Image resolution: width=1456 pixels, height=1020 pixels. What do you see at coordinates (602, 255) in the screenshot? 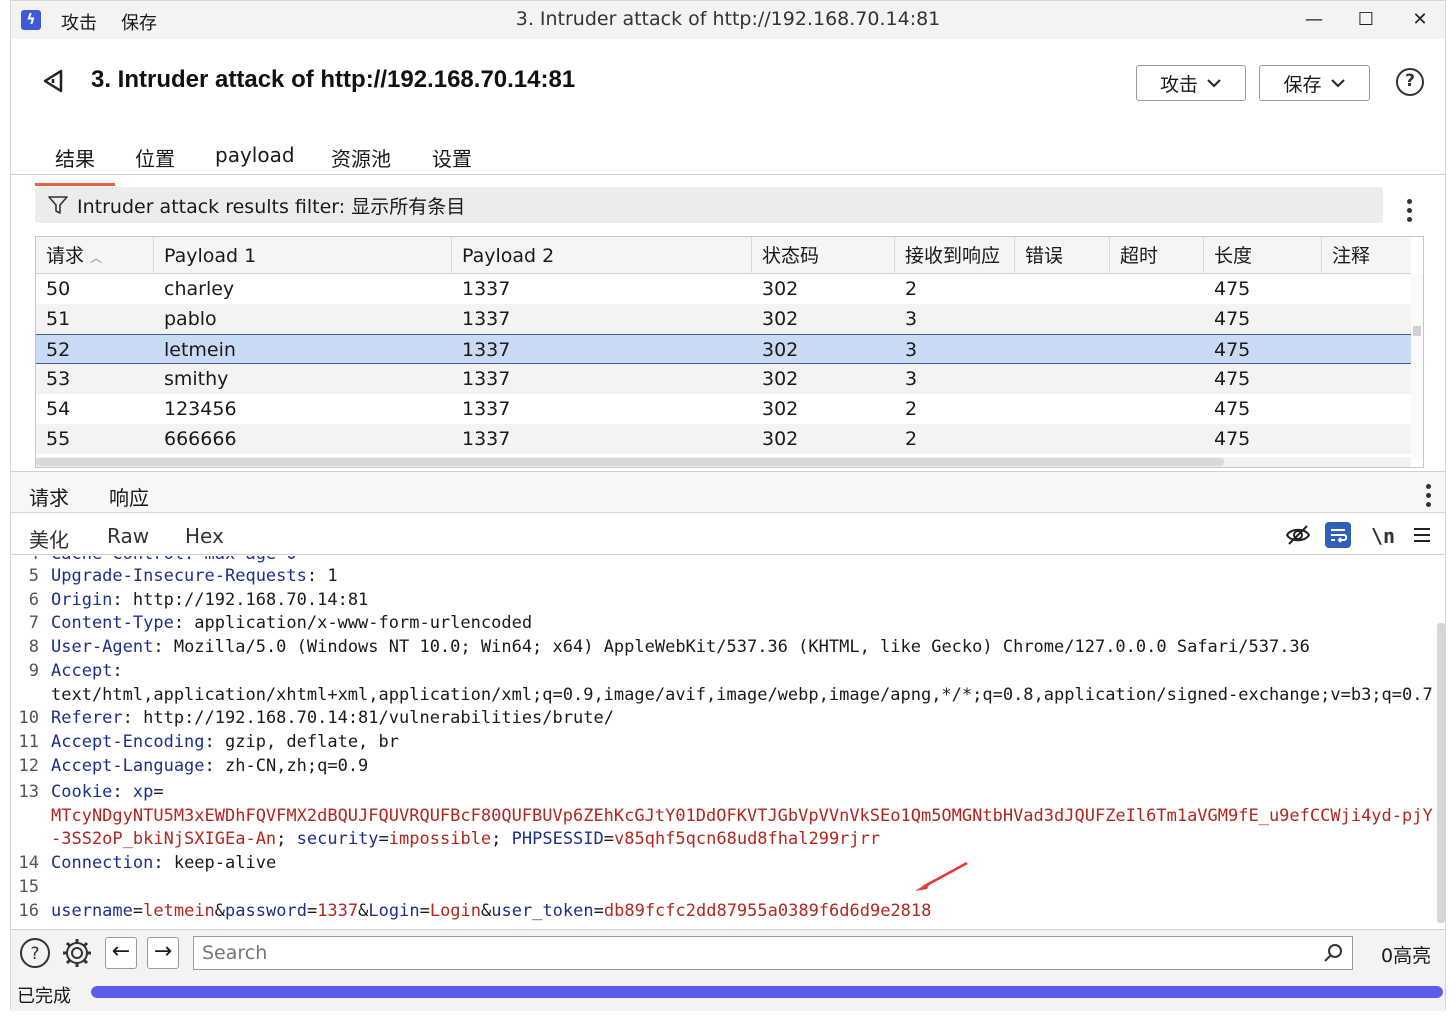
I see `col-payload2: Payload 2` at bounding box center [602, 255].